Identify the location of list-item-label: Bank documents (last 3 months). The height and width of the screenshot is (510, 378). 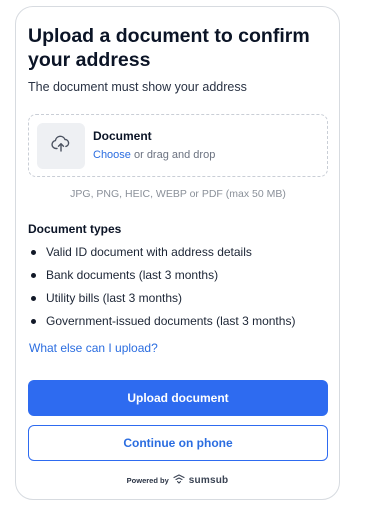
(132, 275).